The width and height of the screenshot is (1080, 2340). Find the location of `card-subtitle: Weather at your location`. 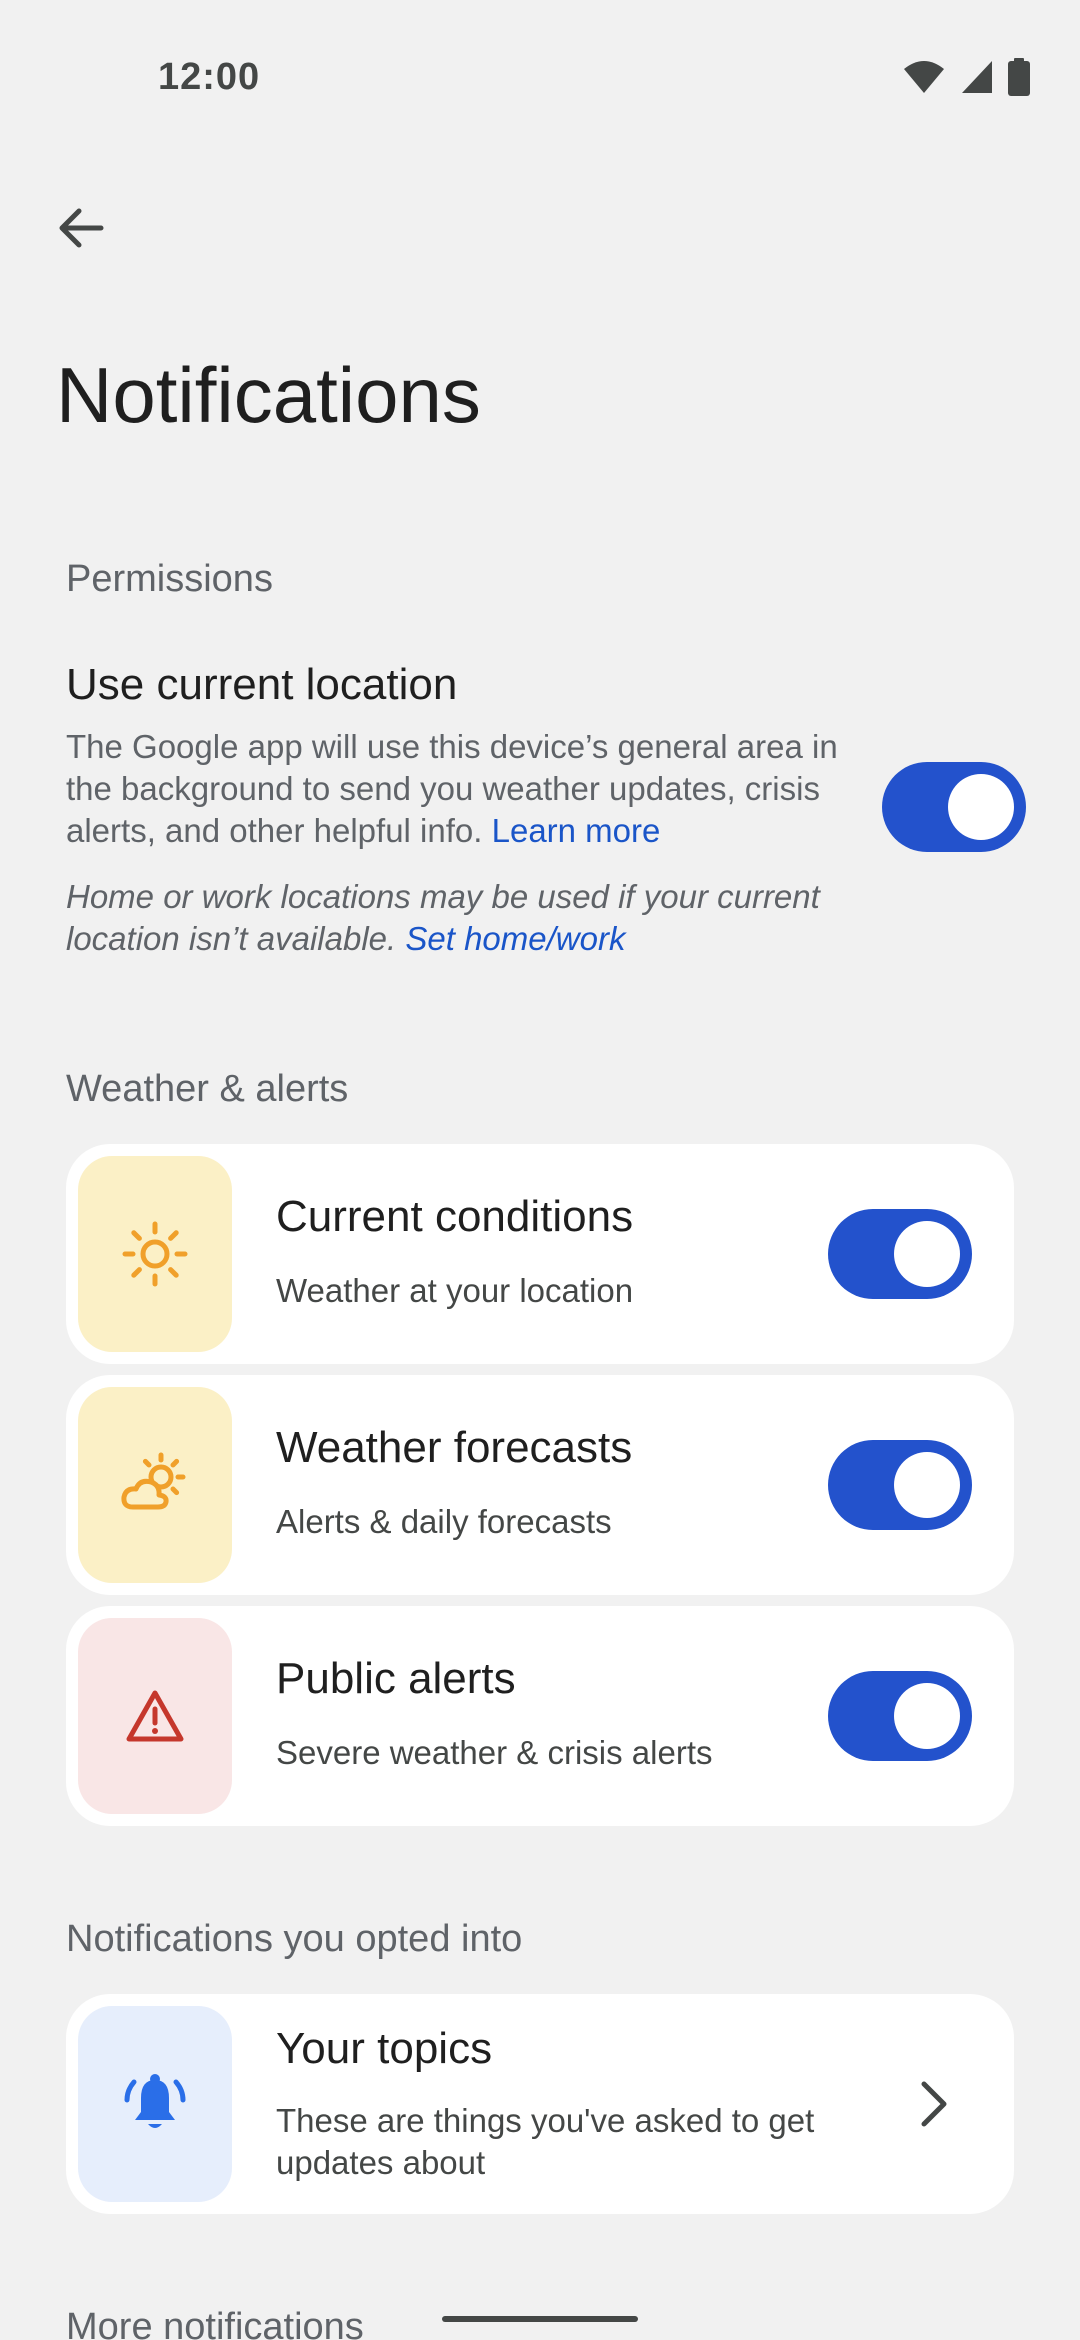

card-subtitle: Weather at your location is located at coordinates (455, 1290).